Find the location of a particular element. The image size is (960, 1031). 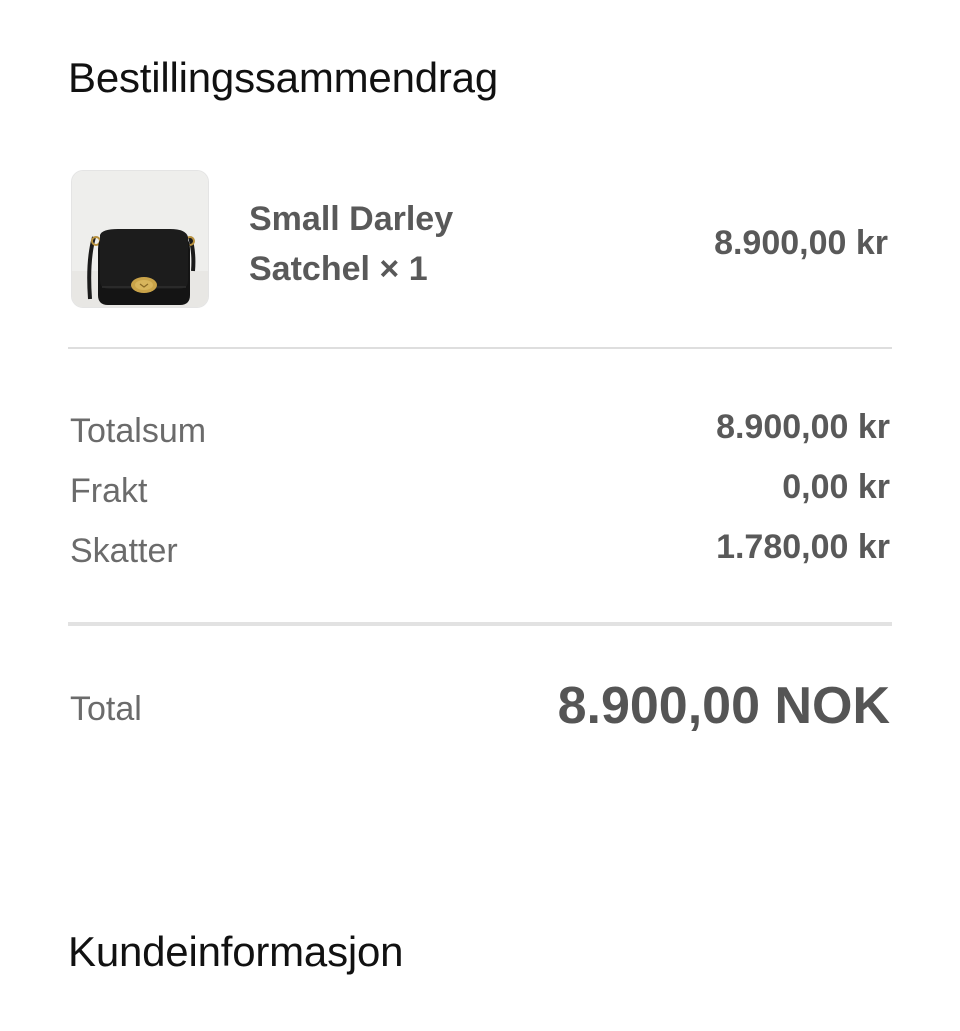

order-item-row: Small Darley Satchel × 1 8.900,00 kr is located at coordinates (480, 239).